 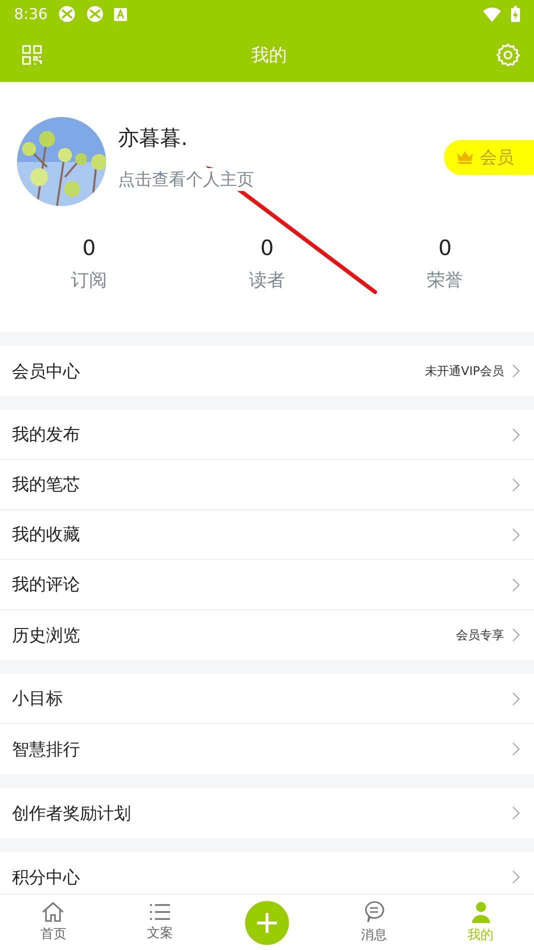 What do you see at coordinates (515, 14) in the screenshot?
I see `battery-icon` at bounding box center [515, 14].